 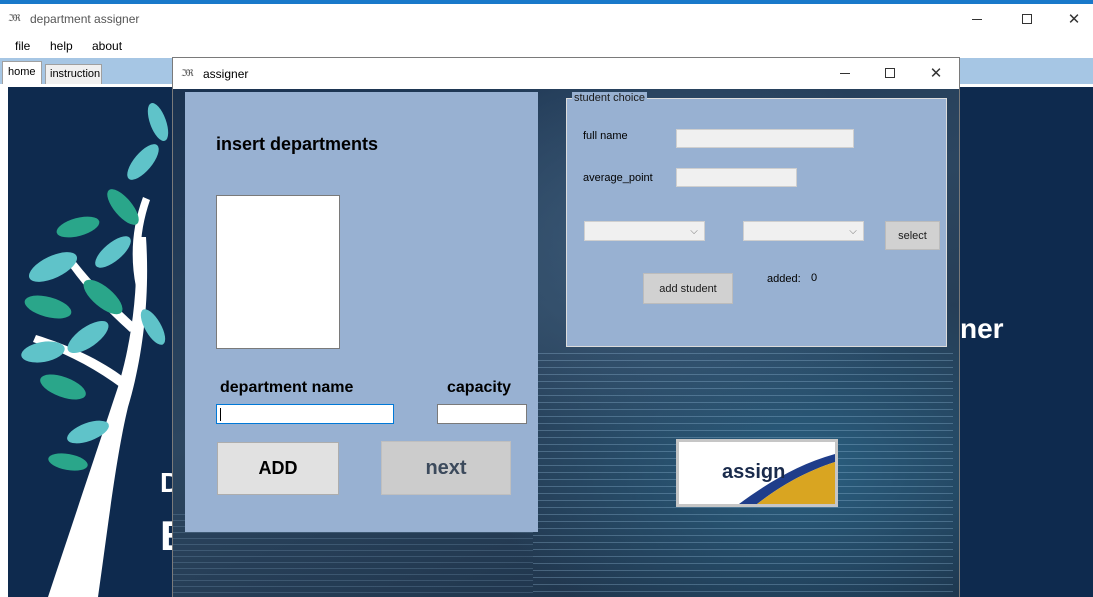 What do you see at coordinates (446, 468) in the screenshot?
I see `next-button: next` at bounding box center [446, 468].